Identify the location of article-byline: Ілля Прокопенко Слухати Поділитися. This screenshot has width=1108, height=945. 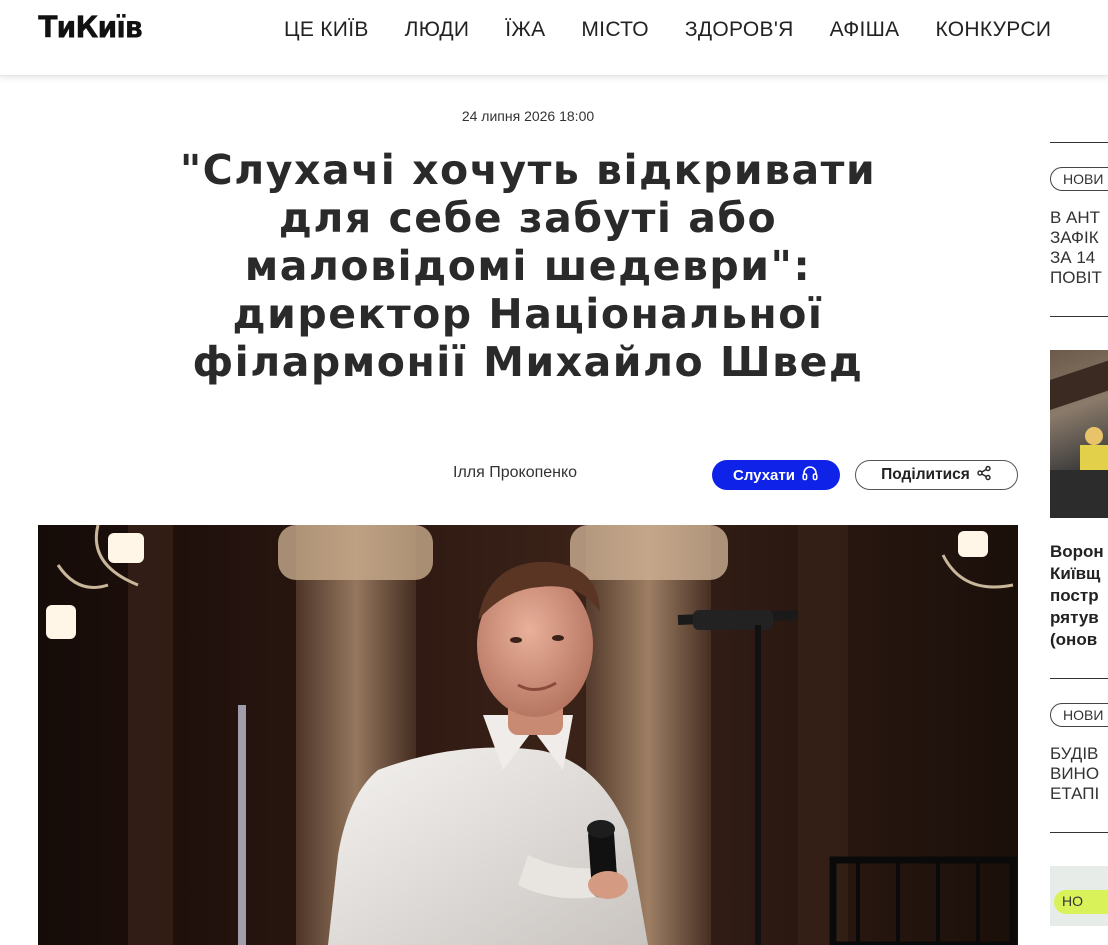
(528, 476).